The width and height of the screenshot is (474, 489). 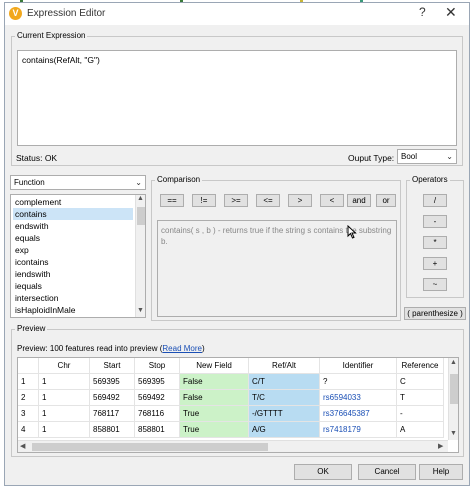 What do you see at coordinates (112, 397) in the screenshot?
I see `cell-start: 569492` at bounding box center [112, 397].